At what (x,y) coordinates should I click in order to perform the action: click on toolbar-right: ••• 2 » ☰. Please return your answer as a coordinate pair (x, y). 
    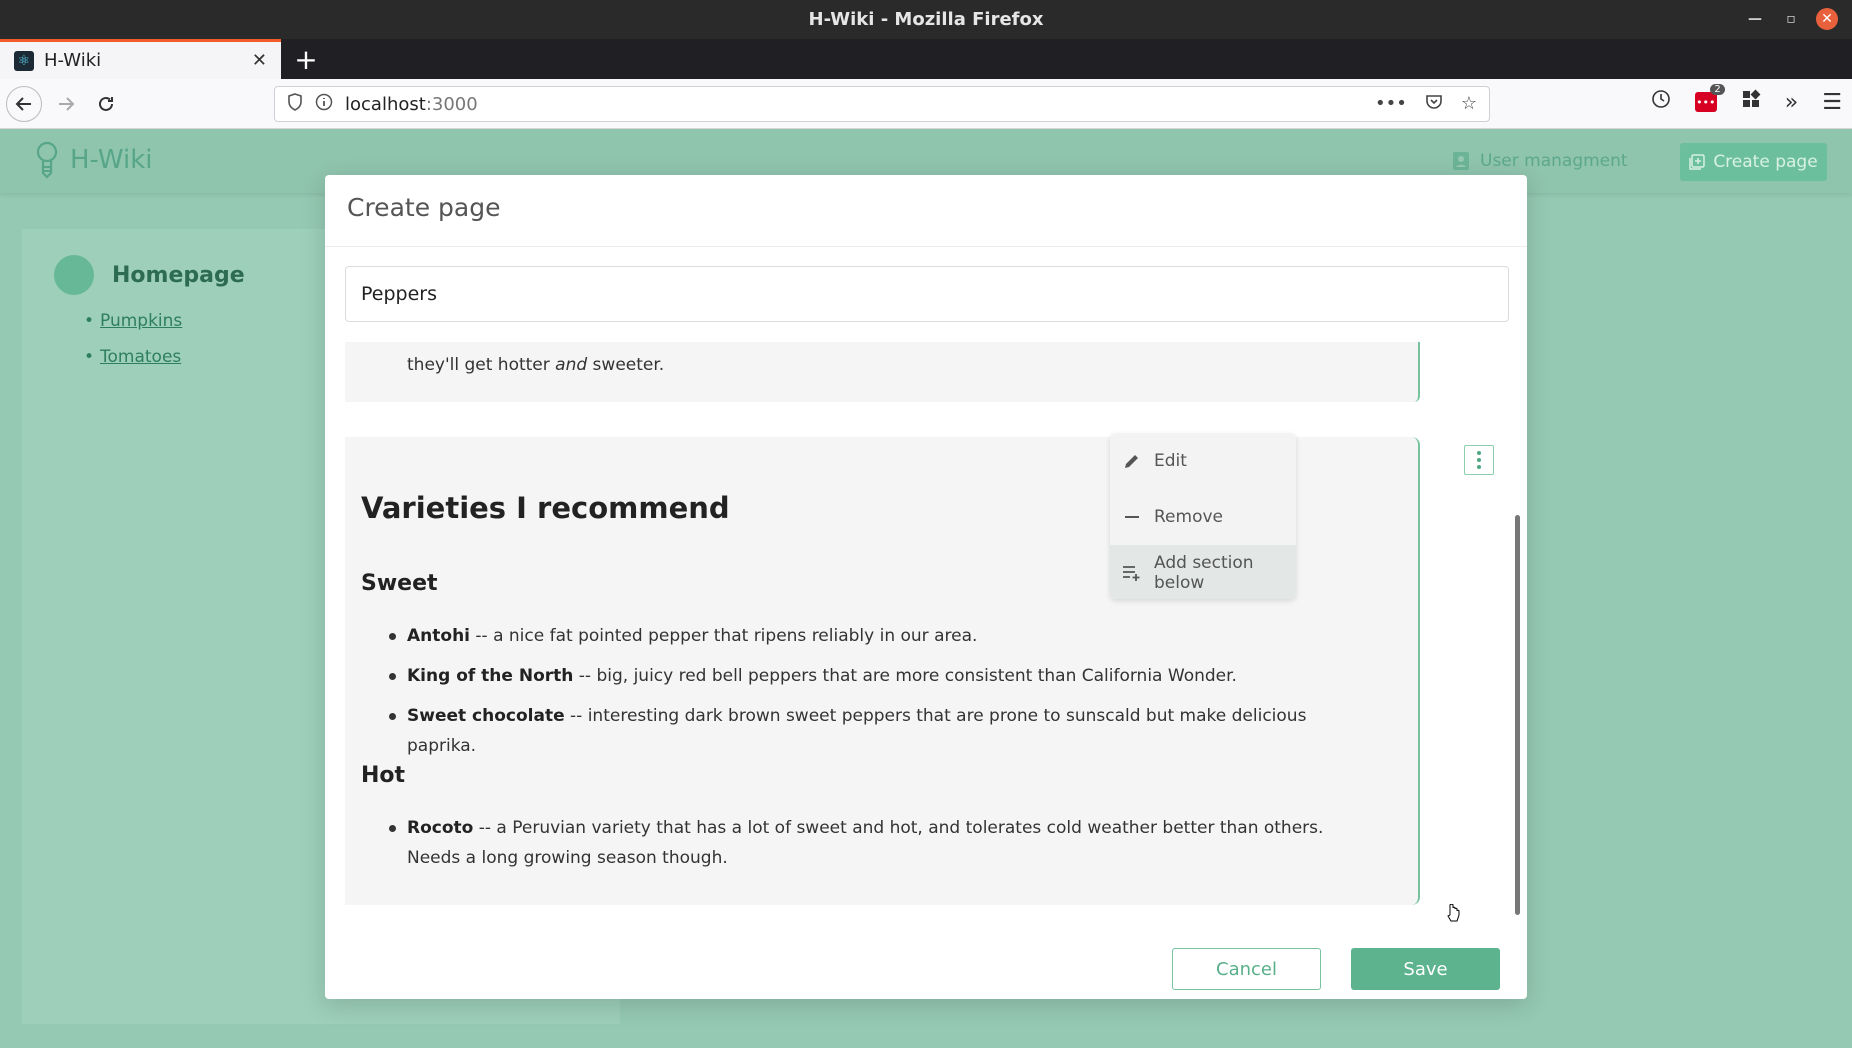
    Looking at the image, I should click on (1746, 99).